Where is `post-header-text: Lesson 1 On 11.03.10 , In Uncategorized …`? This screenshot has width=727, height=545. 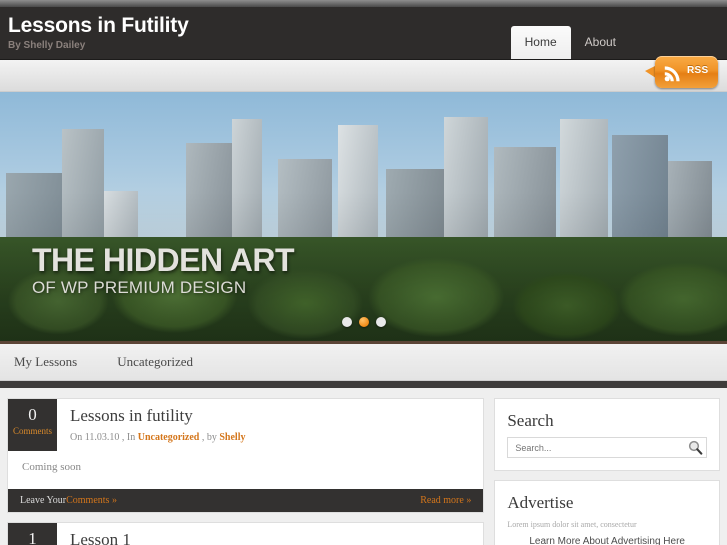 post-header-text: Lesson 1 On 11.03.10 , In Uncategorized … is located at coordinates (151, 534).